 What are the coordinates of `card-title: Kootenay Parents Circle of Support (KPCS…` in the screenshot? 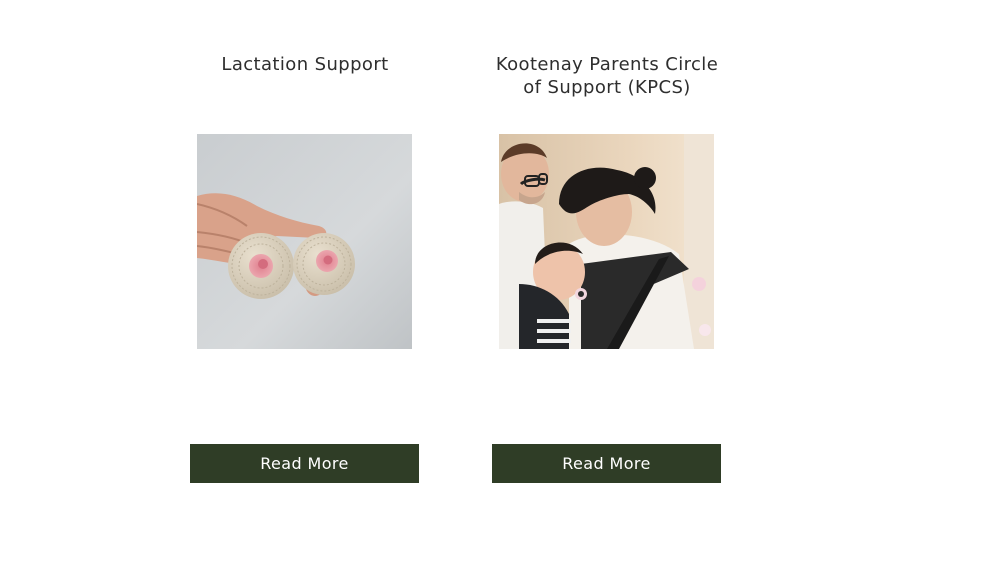 It's located at (607, 76).